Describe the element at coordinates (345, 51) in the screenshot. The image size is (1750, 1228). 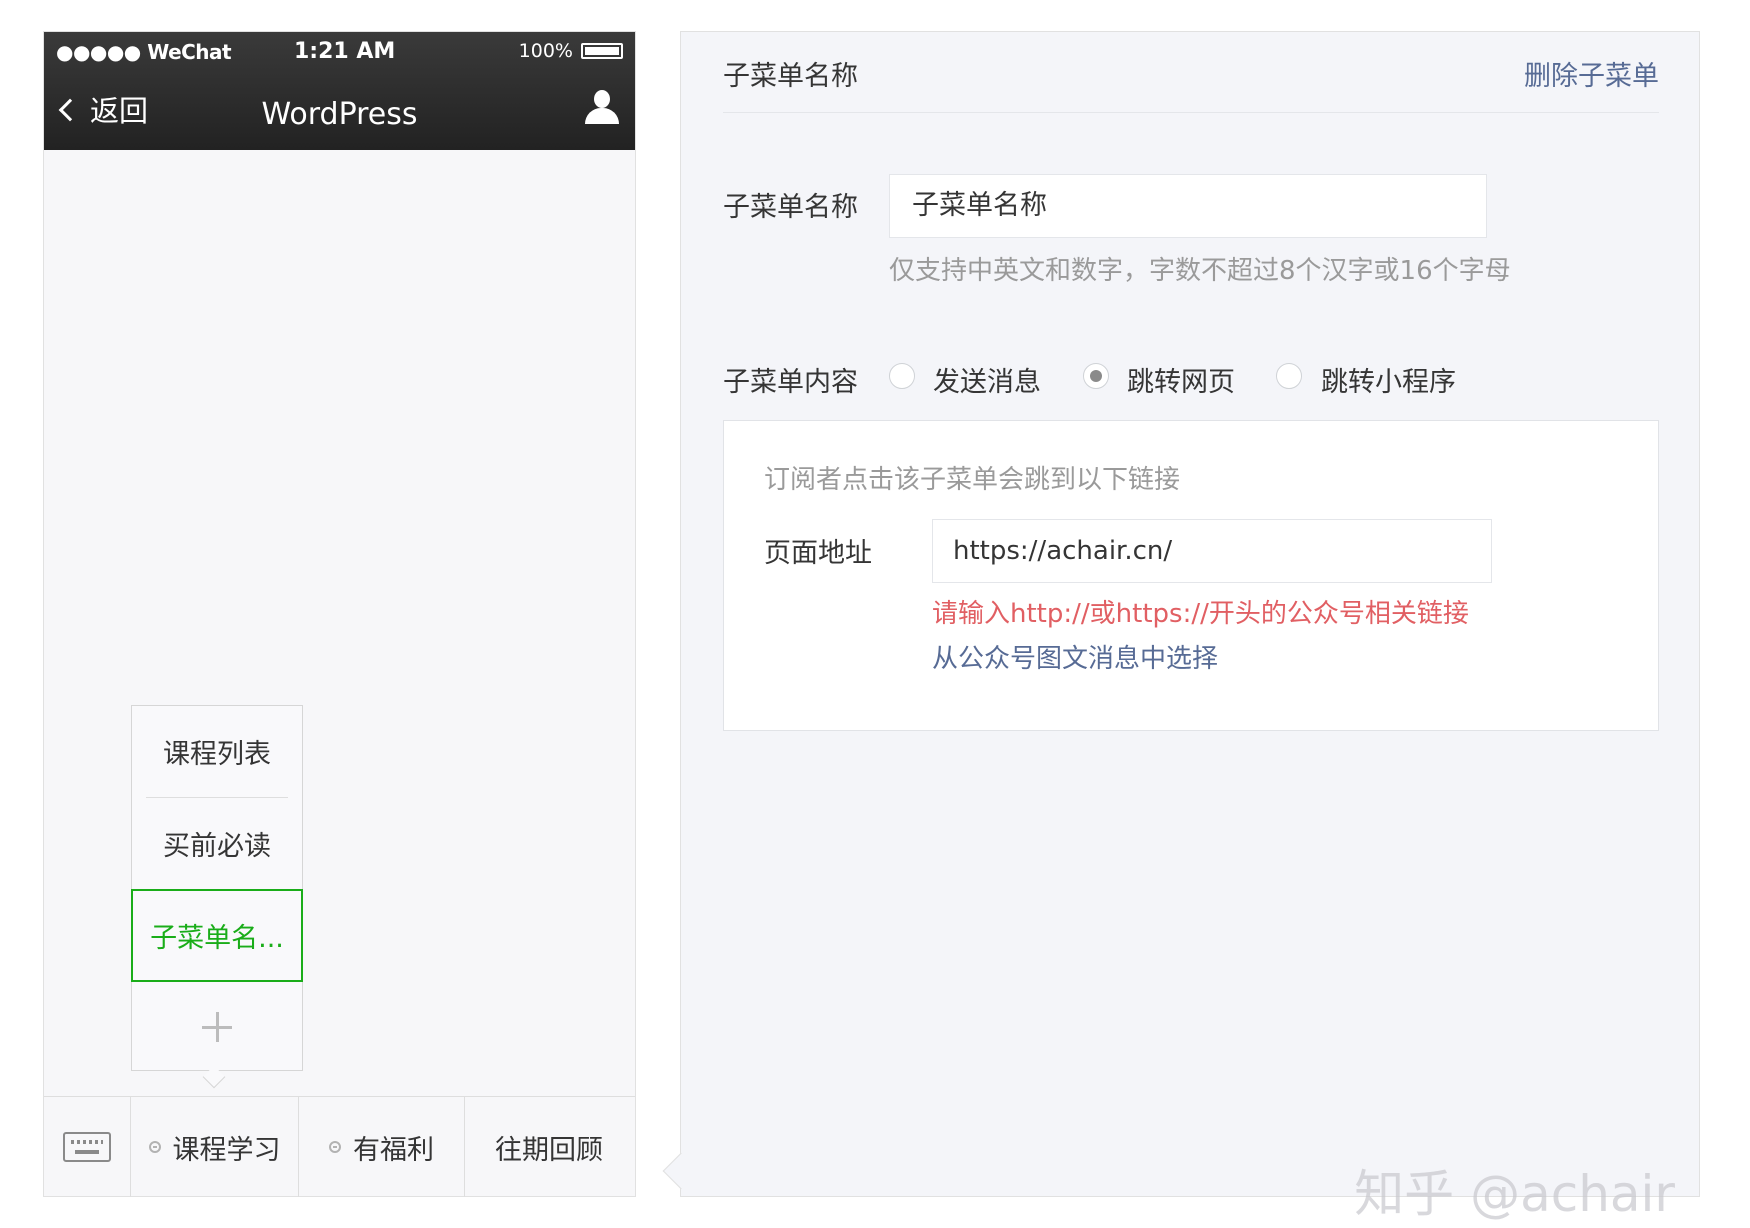
I see `status-time: 1:21 AM` at that location.